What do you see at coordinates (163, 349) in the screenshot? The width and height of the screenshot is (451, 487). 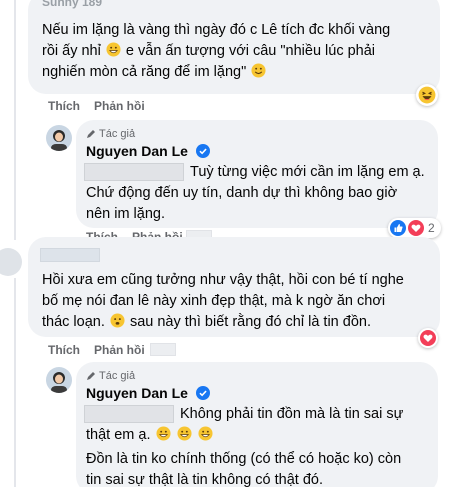 I see `blurred-time` at bounding box center [163, 349].